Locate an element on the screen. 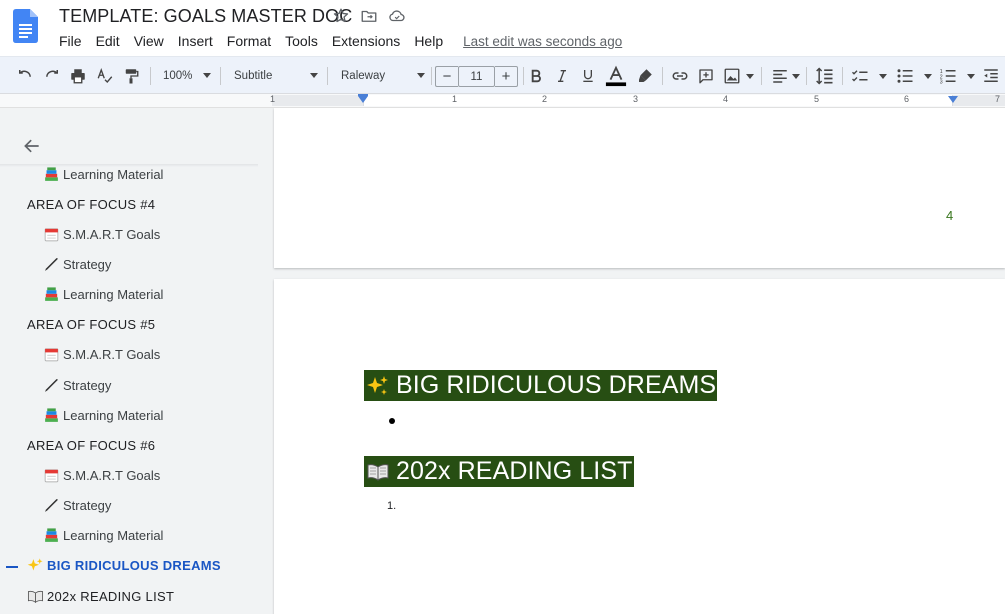  increase-font-size-button: + is located at coordinates (506, 76).